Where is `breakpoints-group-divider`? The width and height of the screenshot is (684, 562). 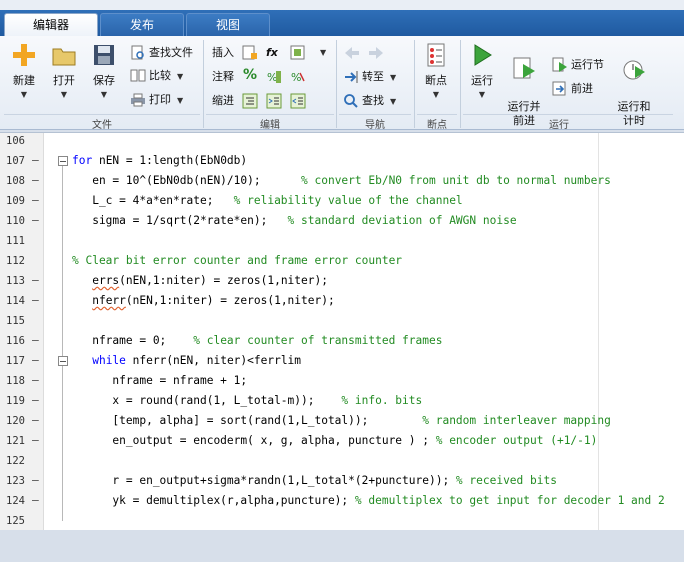 breakpoints-group-divider is located at coordinates (437, 114).